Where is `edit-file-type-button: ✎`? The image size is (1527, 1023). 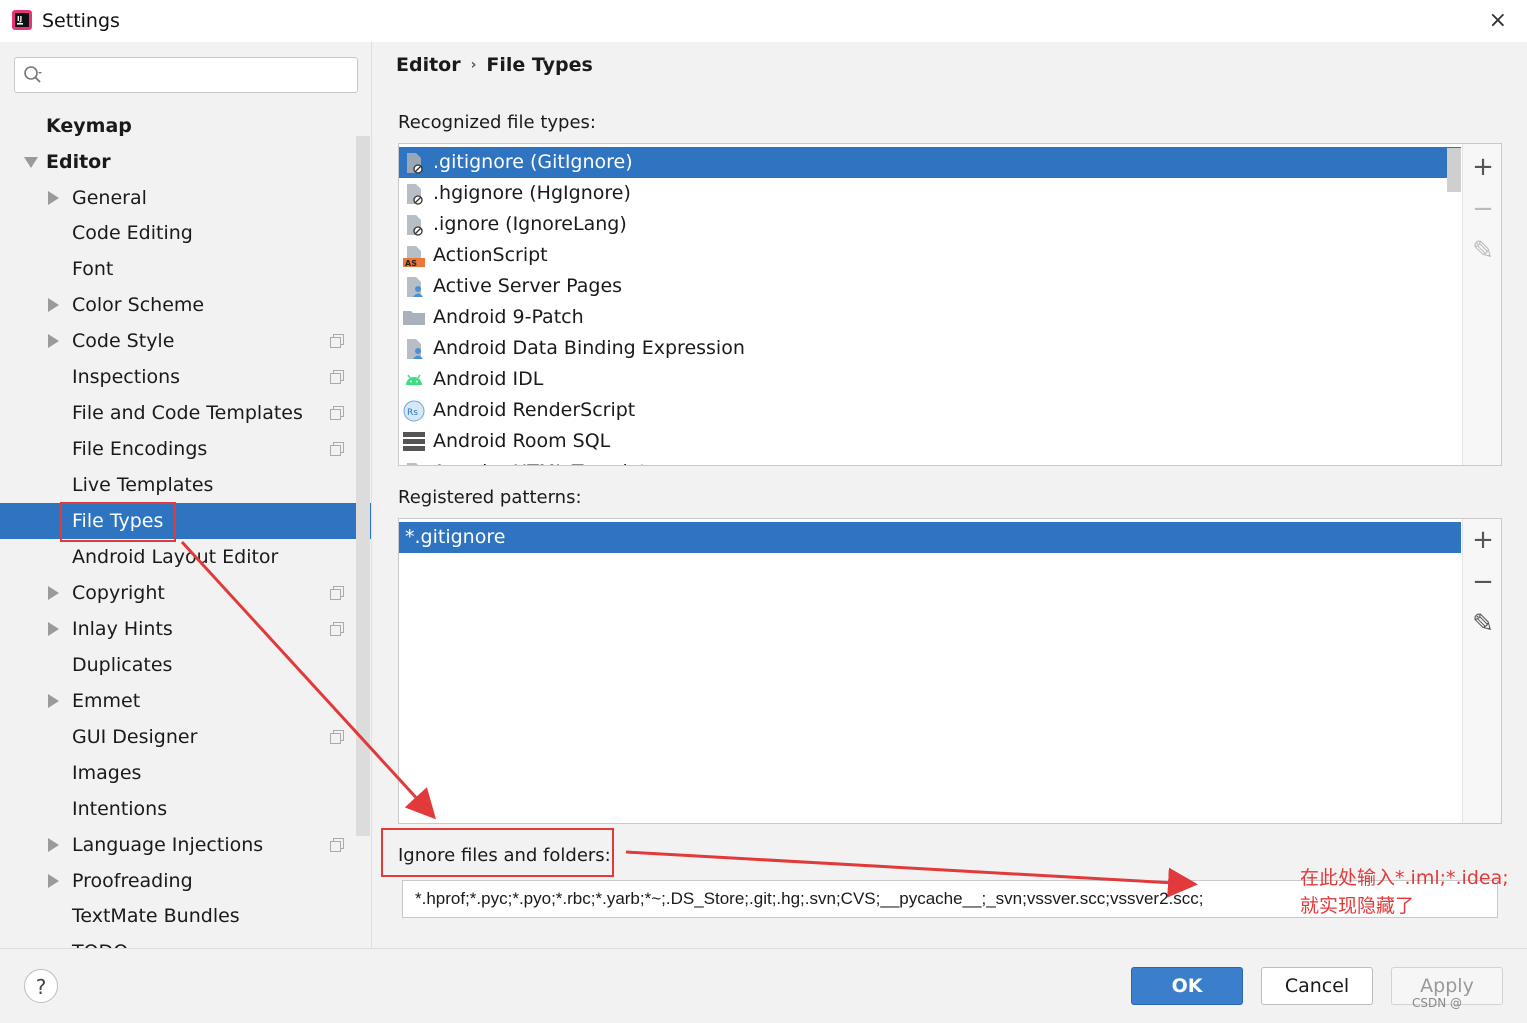
edit-file-type-button: ✎ is located at coordinates (1483, 251).